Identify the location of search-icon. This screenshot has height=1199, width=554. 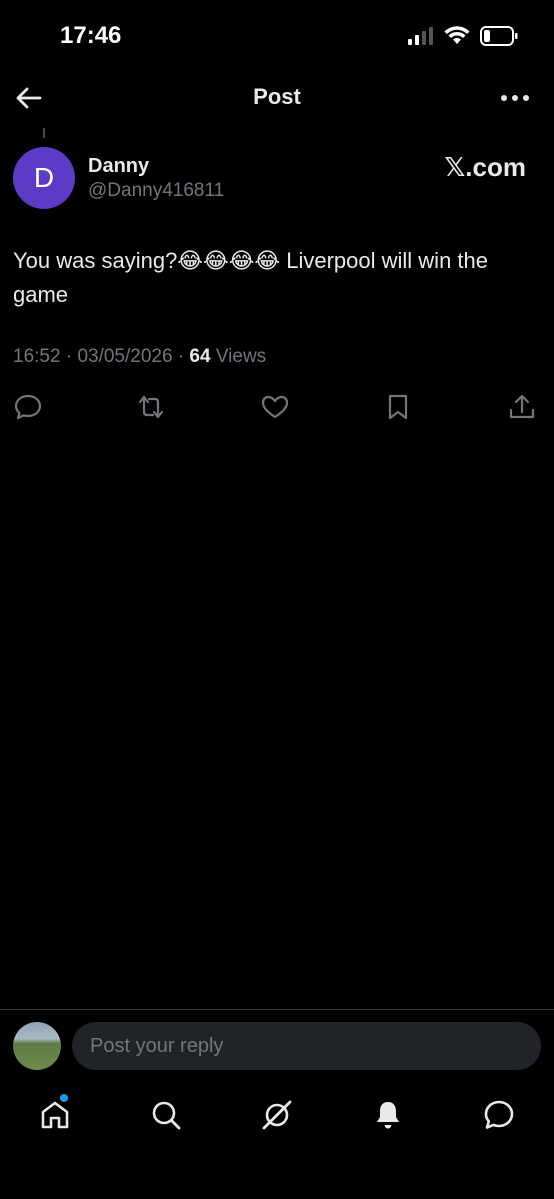
(166, 1115).